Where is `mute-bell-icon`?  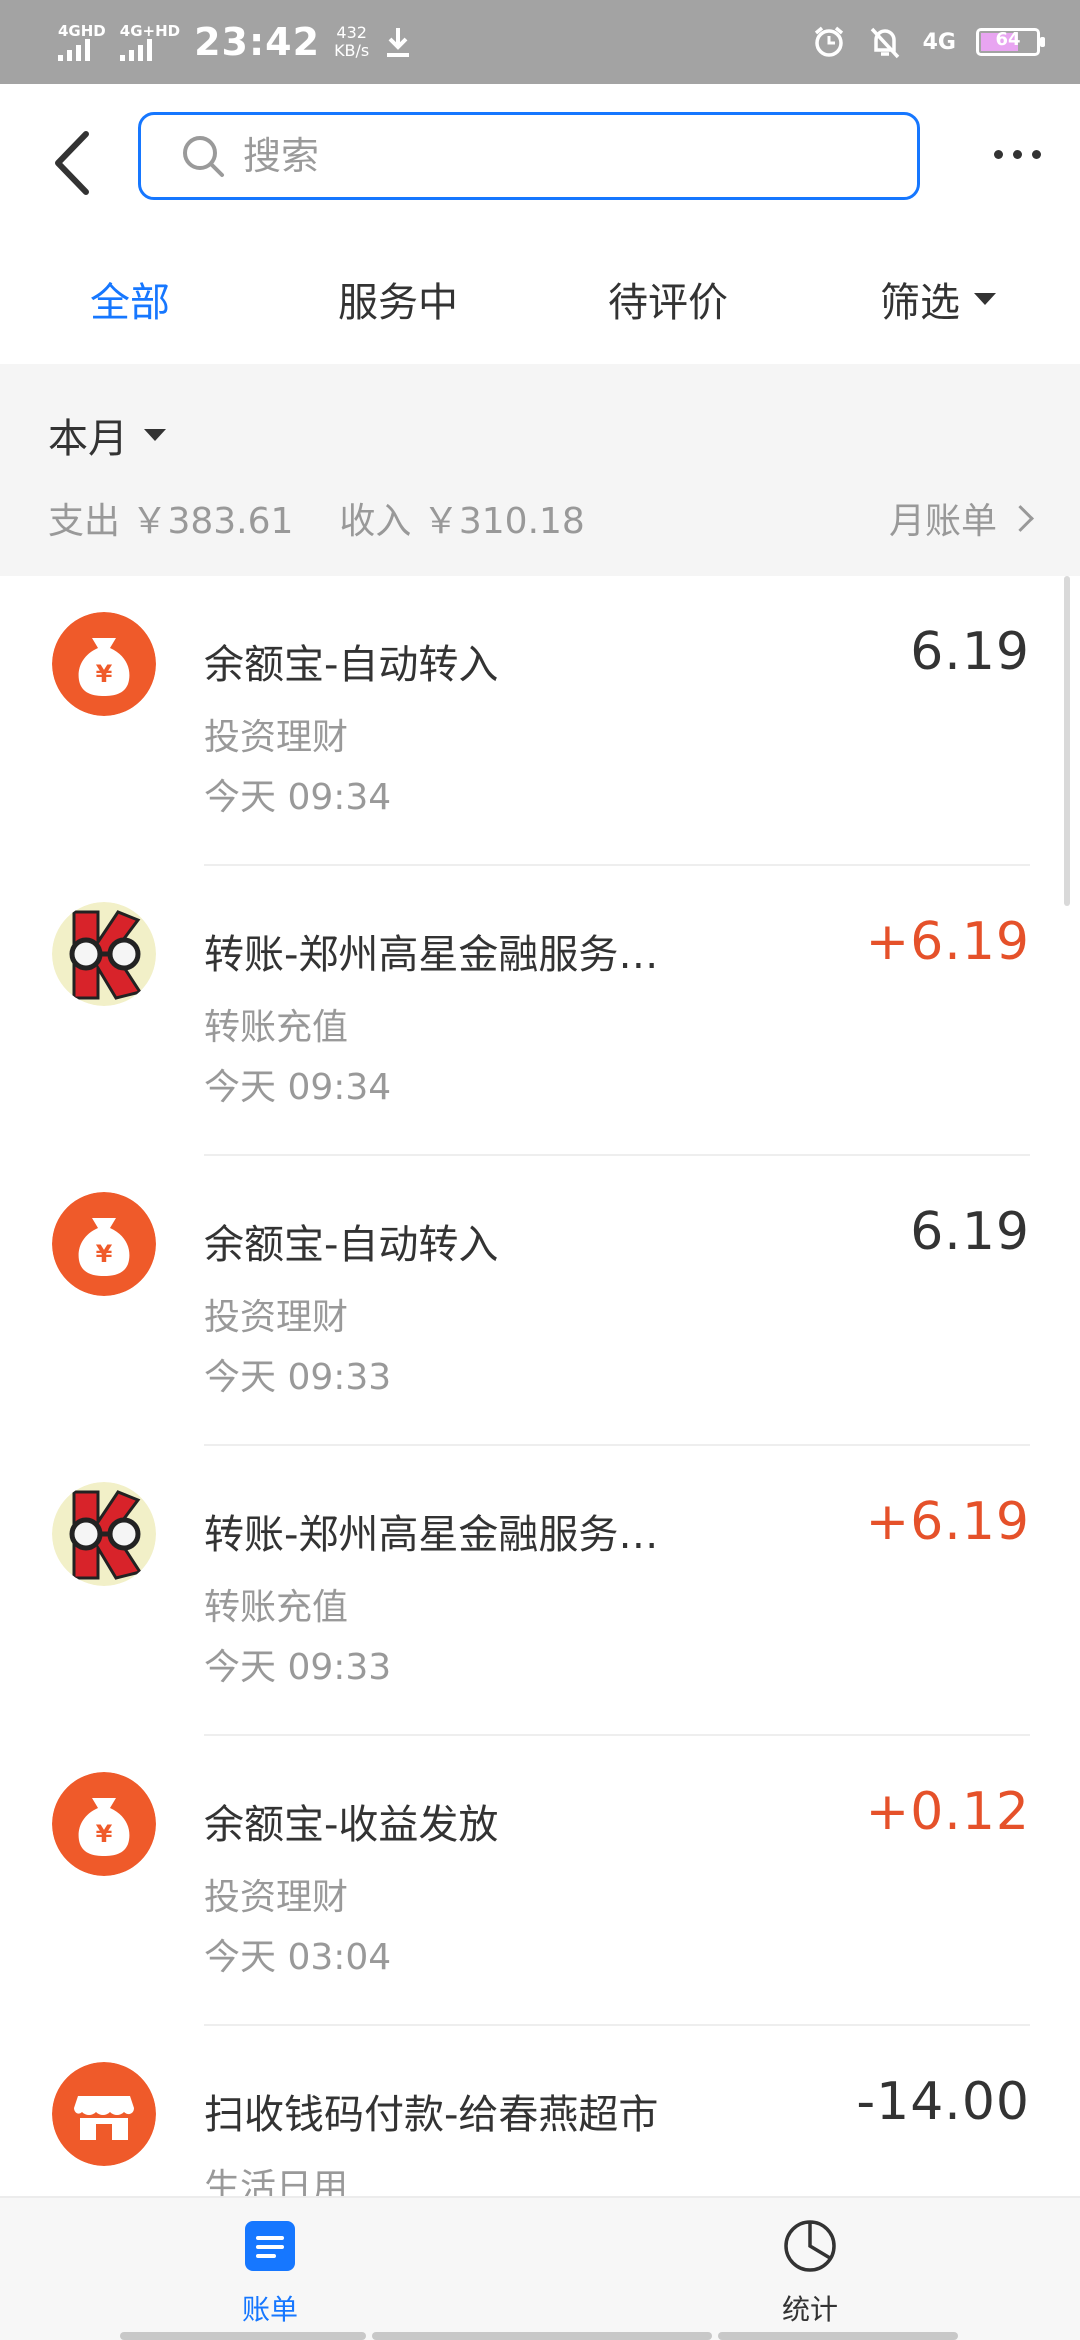 mute-bell-icon is located at coordinates (884, 43).